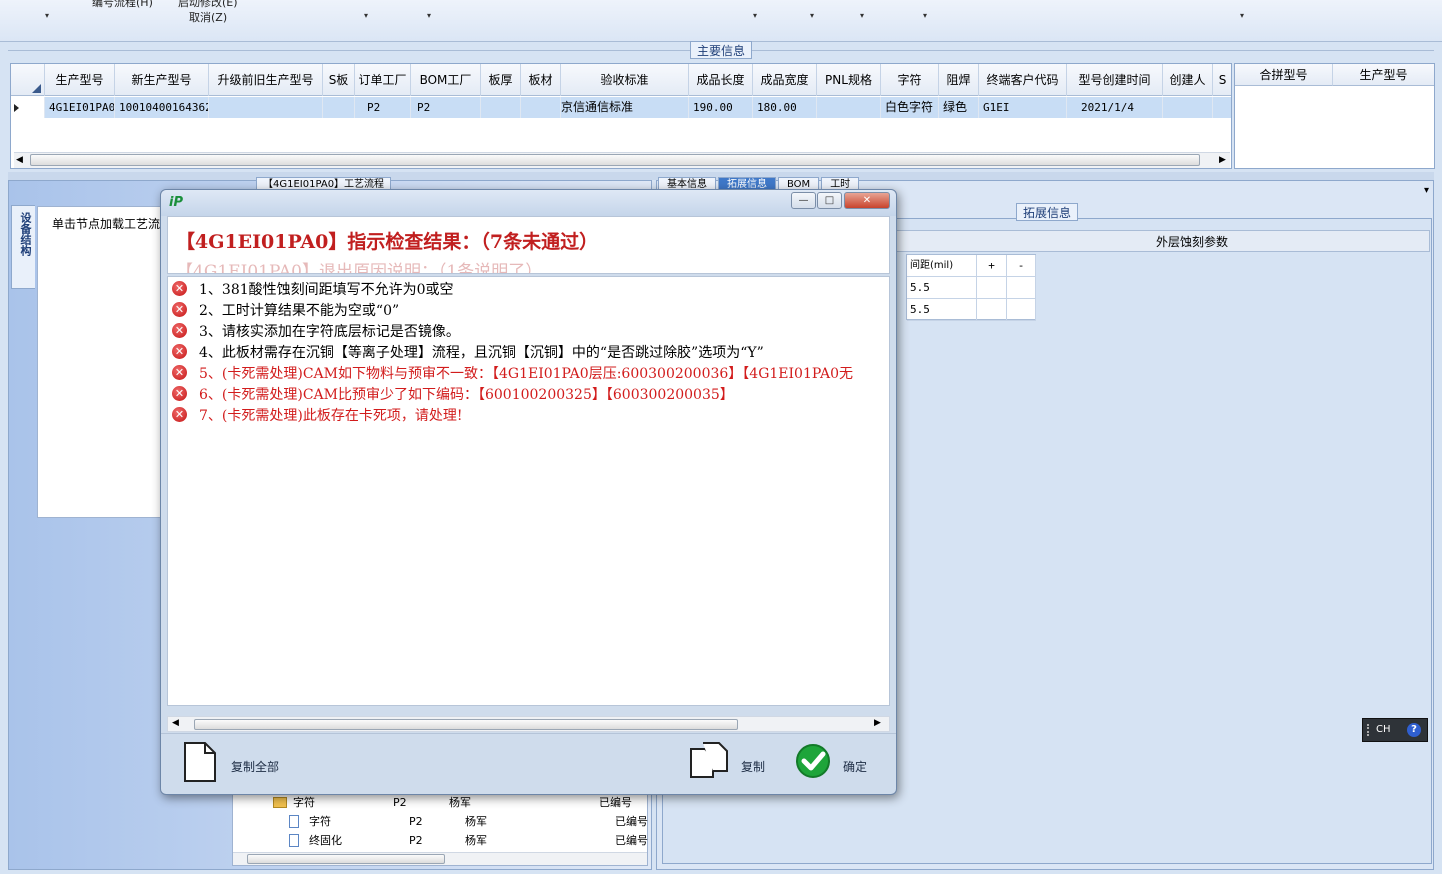 The image size is (1442, 874). Describe the element at coordinates (433, 802) in the screenshot. I see `tree-row: − 字符 P2 杨军 已编号` at that location.